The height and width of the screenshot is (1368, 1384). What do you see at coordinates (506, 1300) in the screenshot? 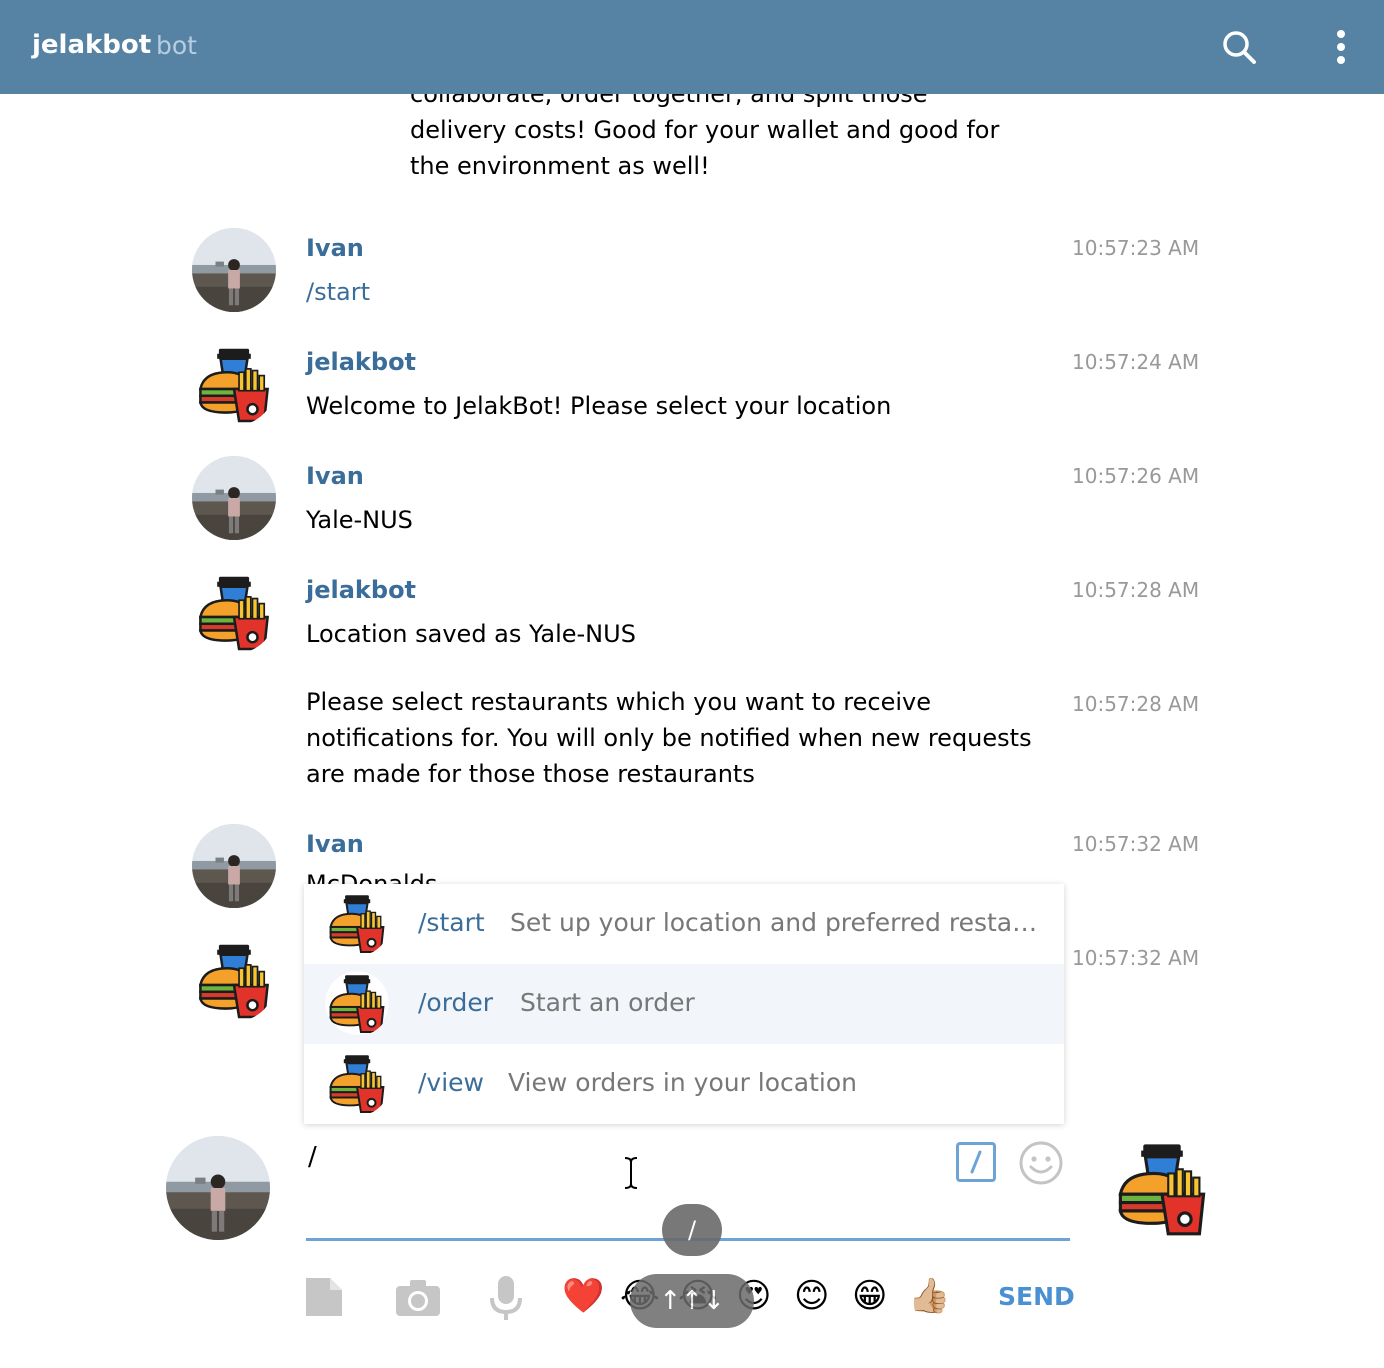
I see `microphone-icon` at bounding box center [506, 1300].